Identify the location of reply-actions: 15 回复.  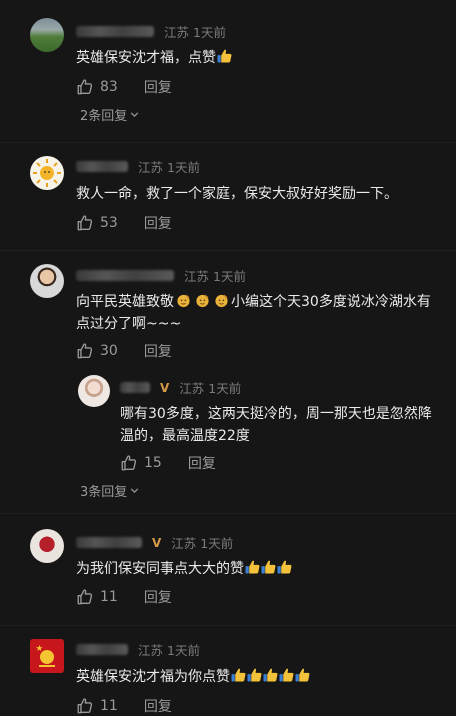
(168, 463).